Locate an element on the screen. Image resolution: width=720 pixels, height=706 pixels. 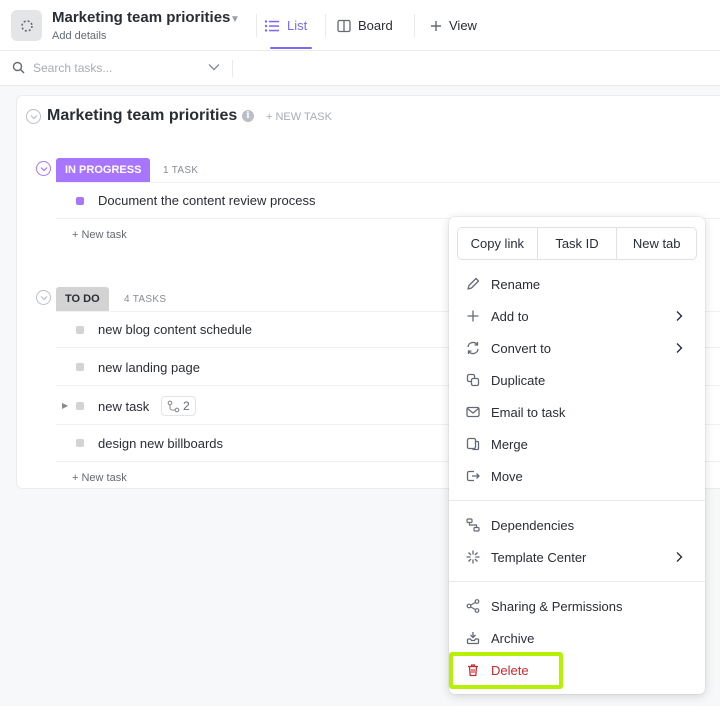
tab-board: Board is located at coordinates (365, 25).